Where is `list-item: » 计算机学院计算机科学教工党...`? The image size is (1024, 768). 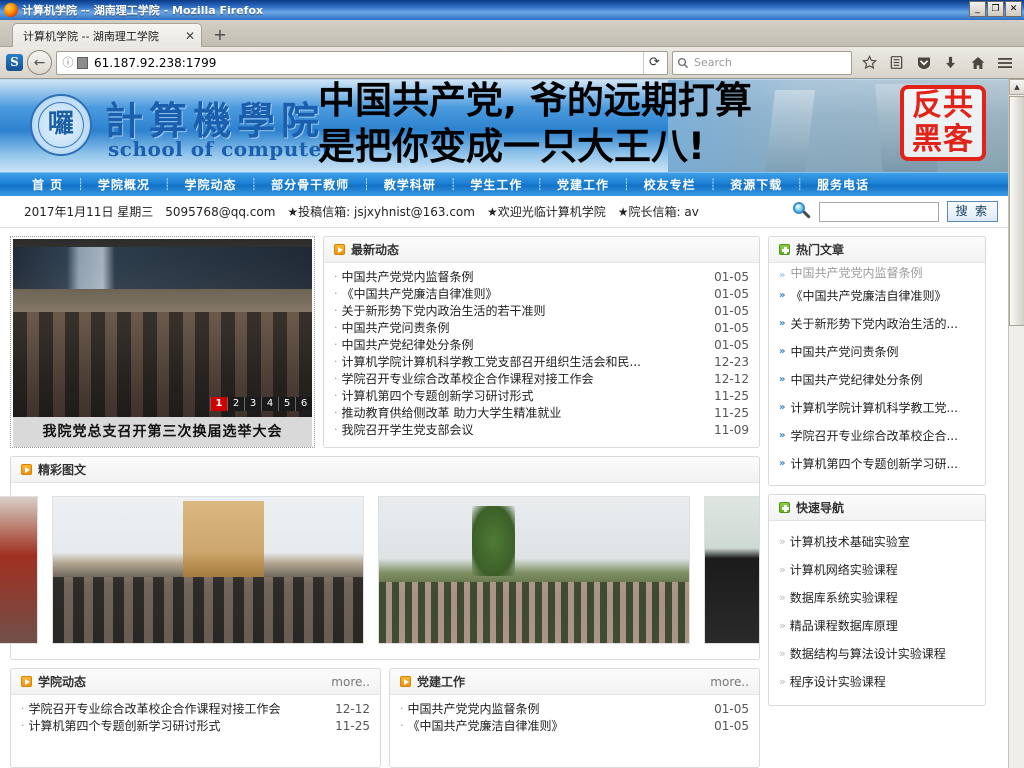 list-item: » 计算机学院计算机科学教工党... is located at coordinates (877, 407).